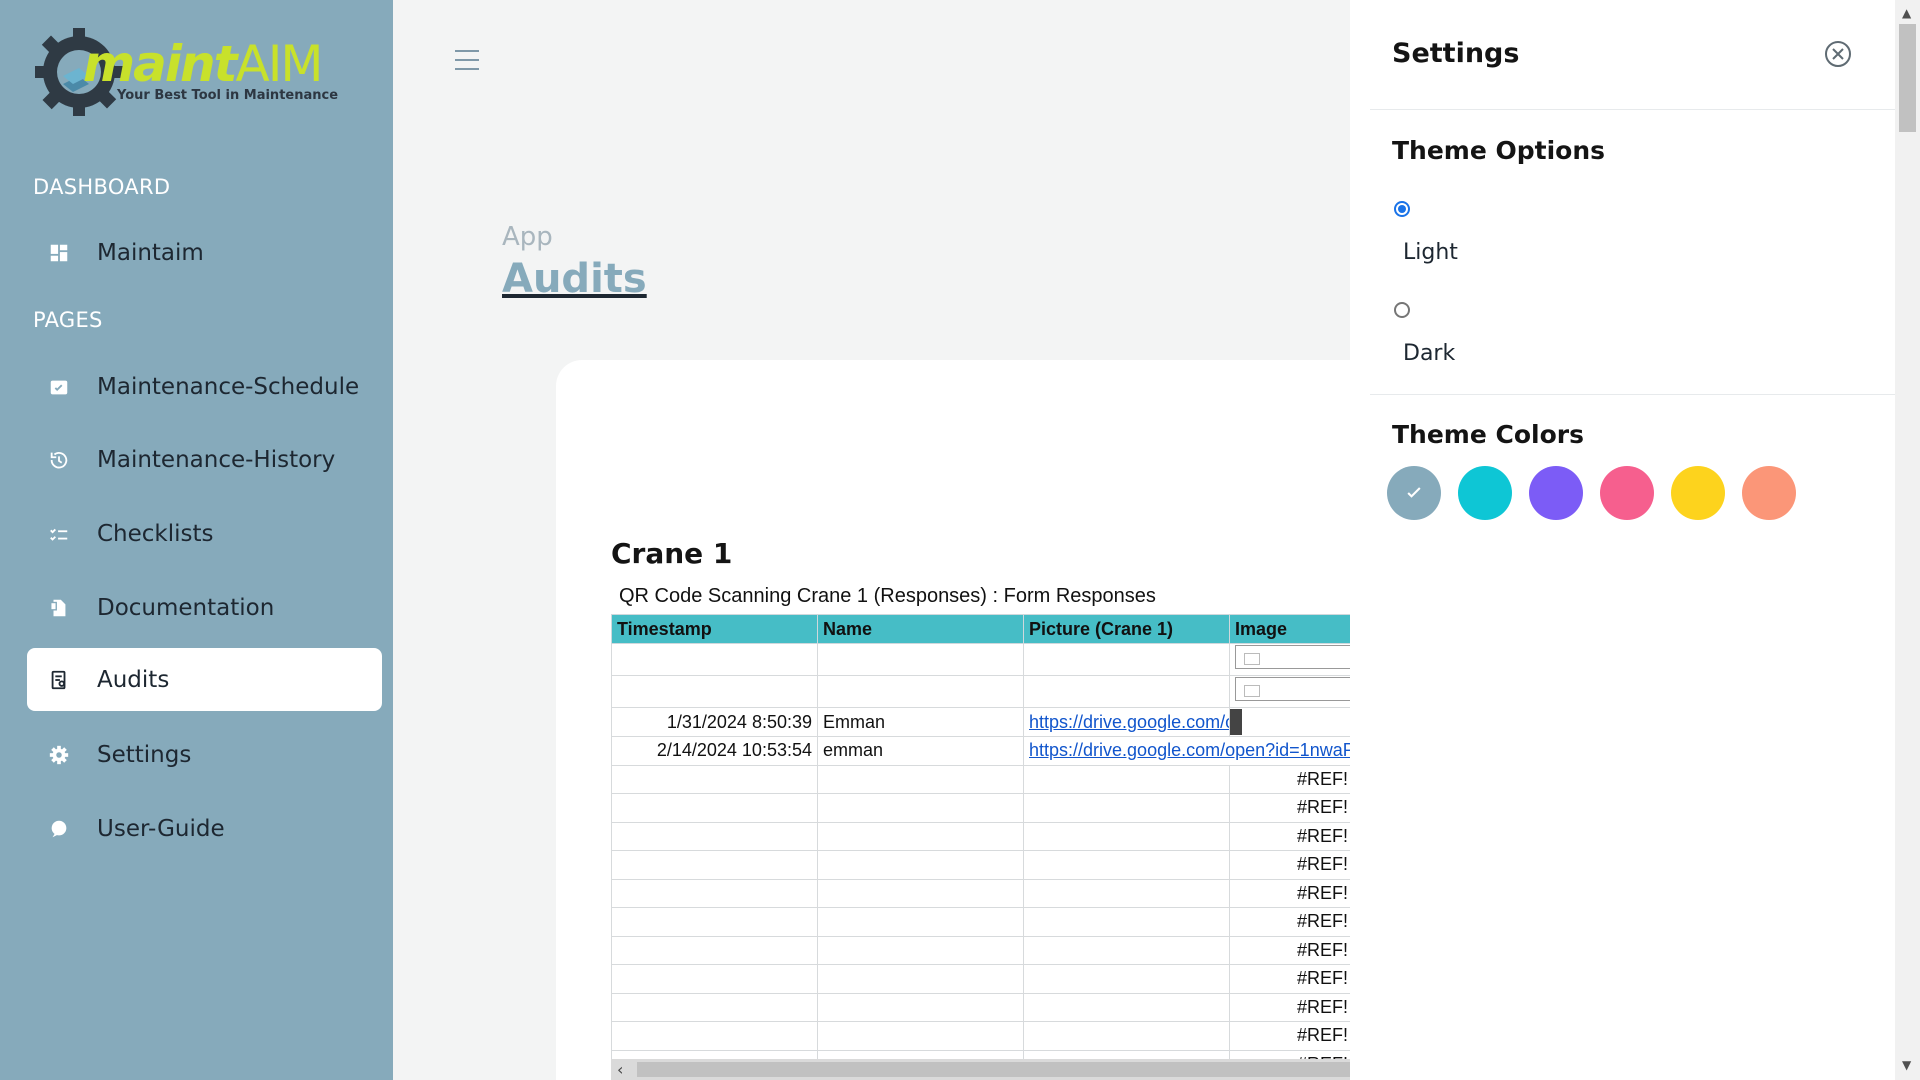  What do you see at coordinates (1126, 629) in the screenshot?
I see `column-header: Picture (Crane 1)` at bounding box center [1126, 629].